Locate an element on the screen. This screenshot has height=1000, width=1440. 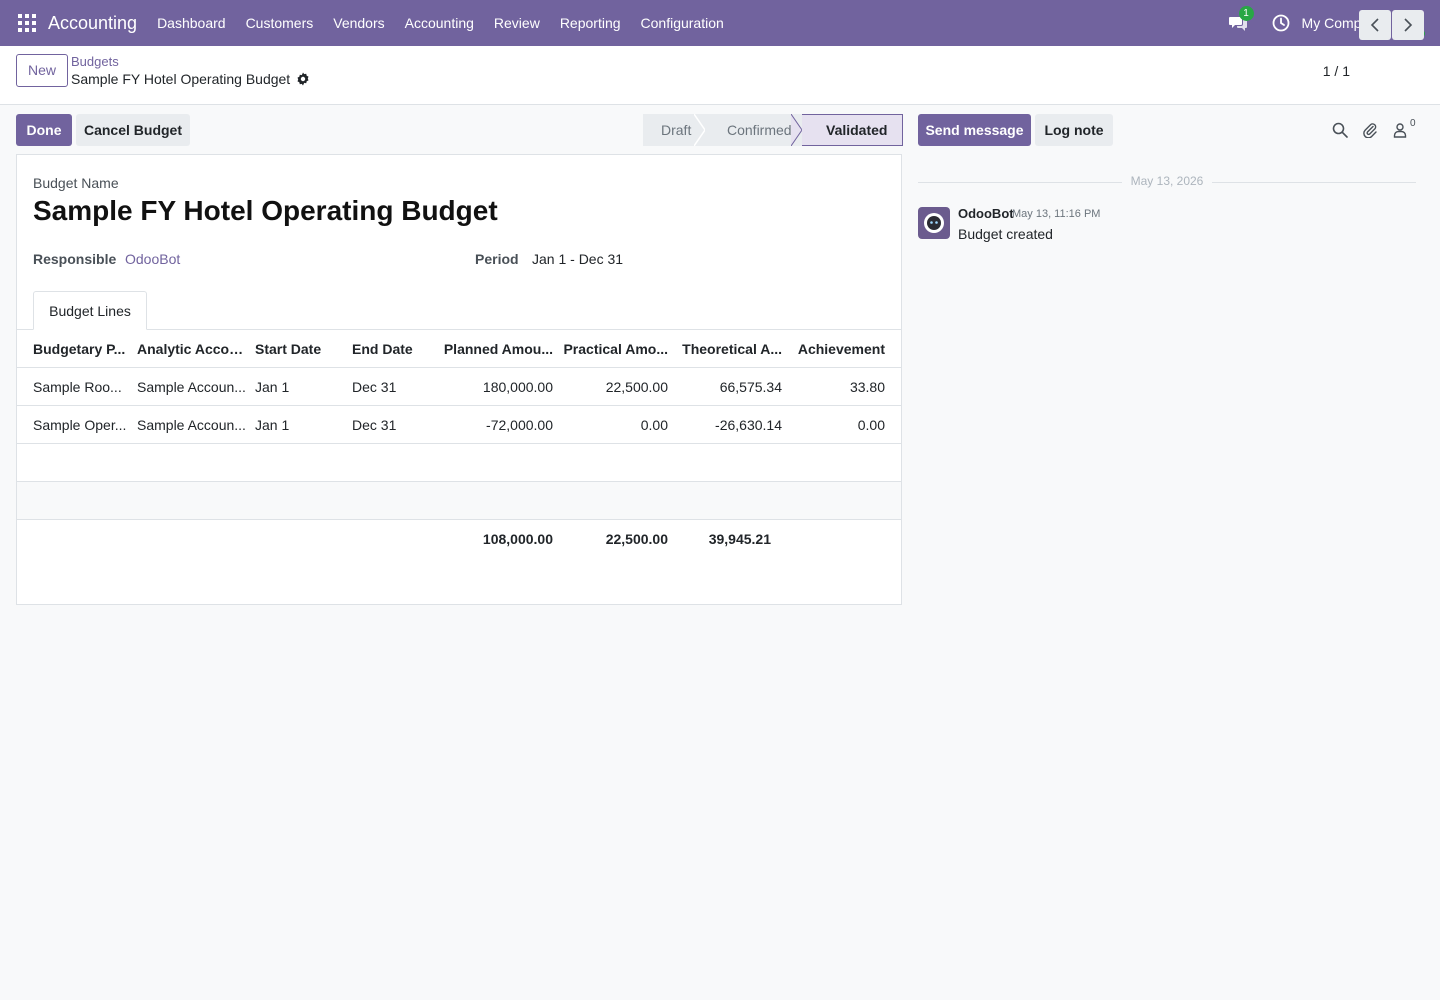
menu-customers: Customers is located at coordinates (280, 23).